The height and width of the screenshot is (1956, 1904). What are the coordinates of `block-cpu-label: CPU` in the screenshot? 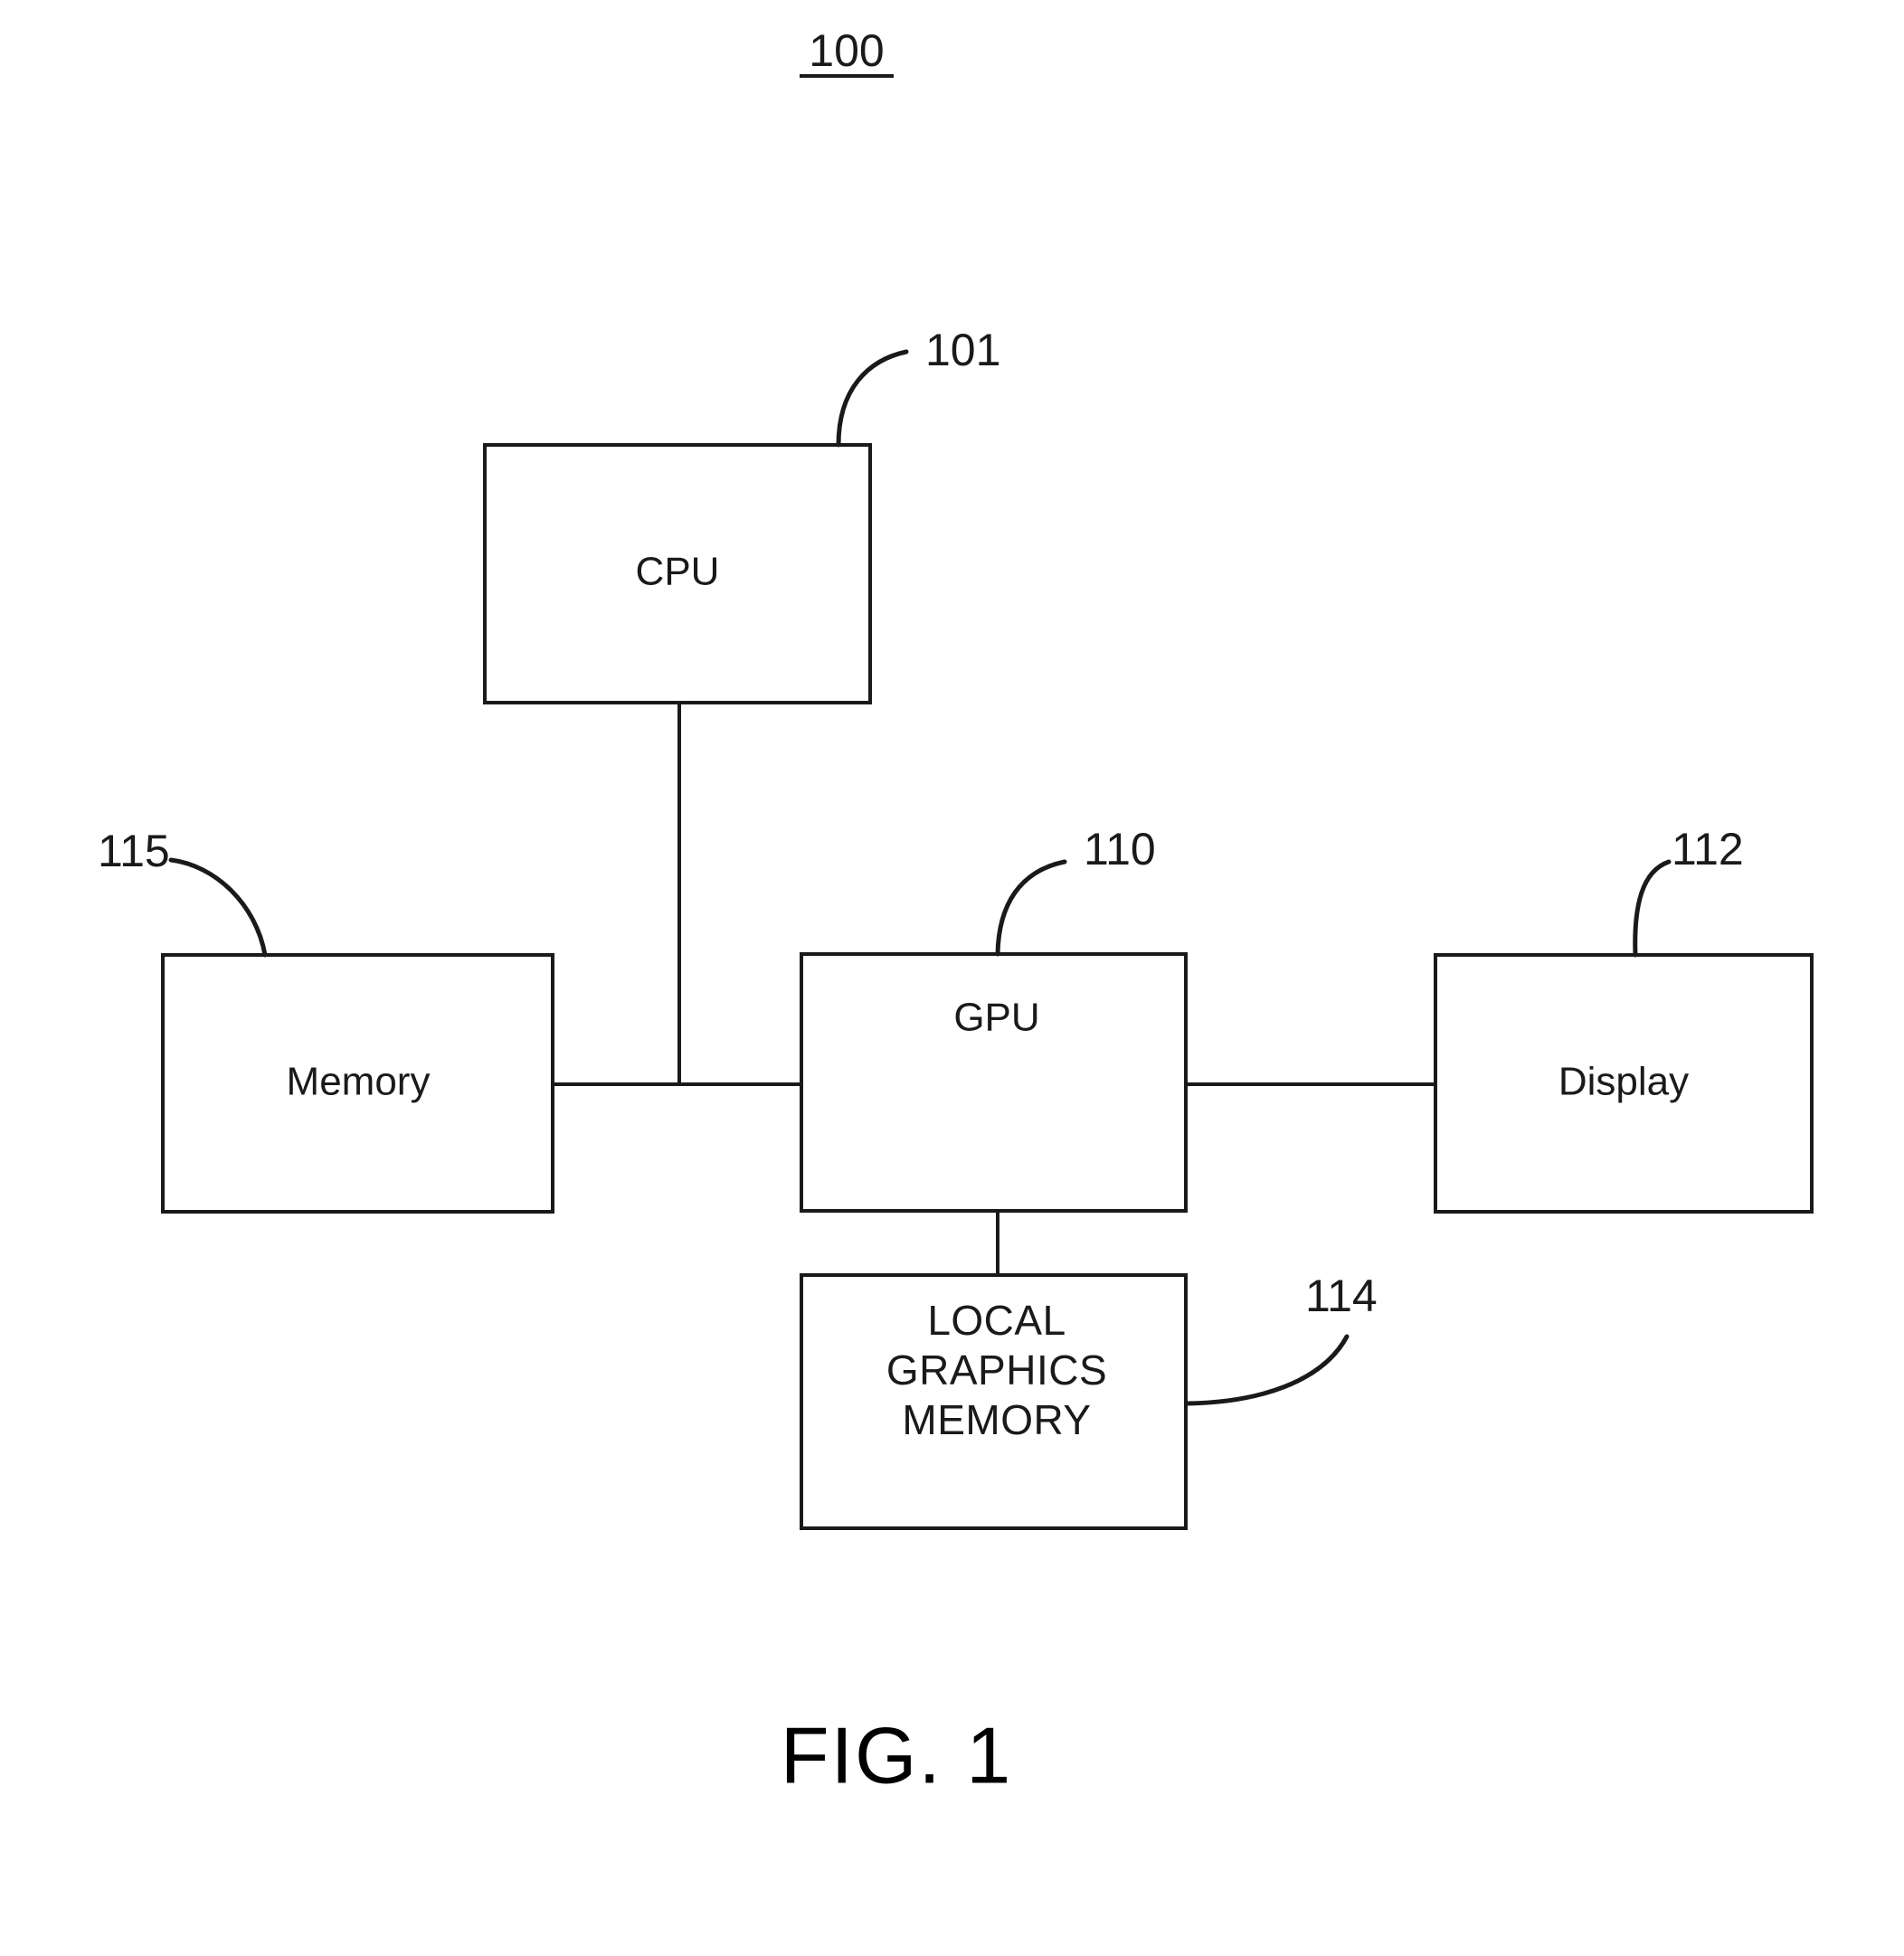 It's located at (678, 572).